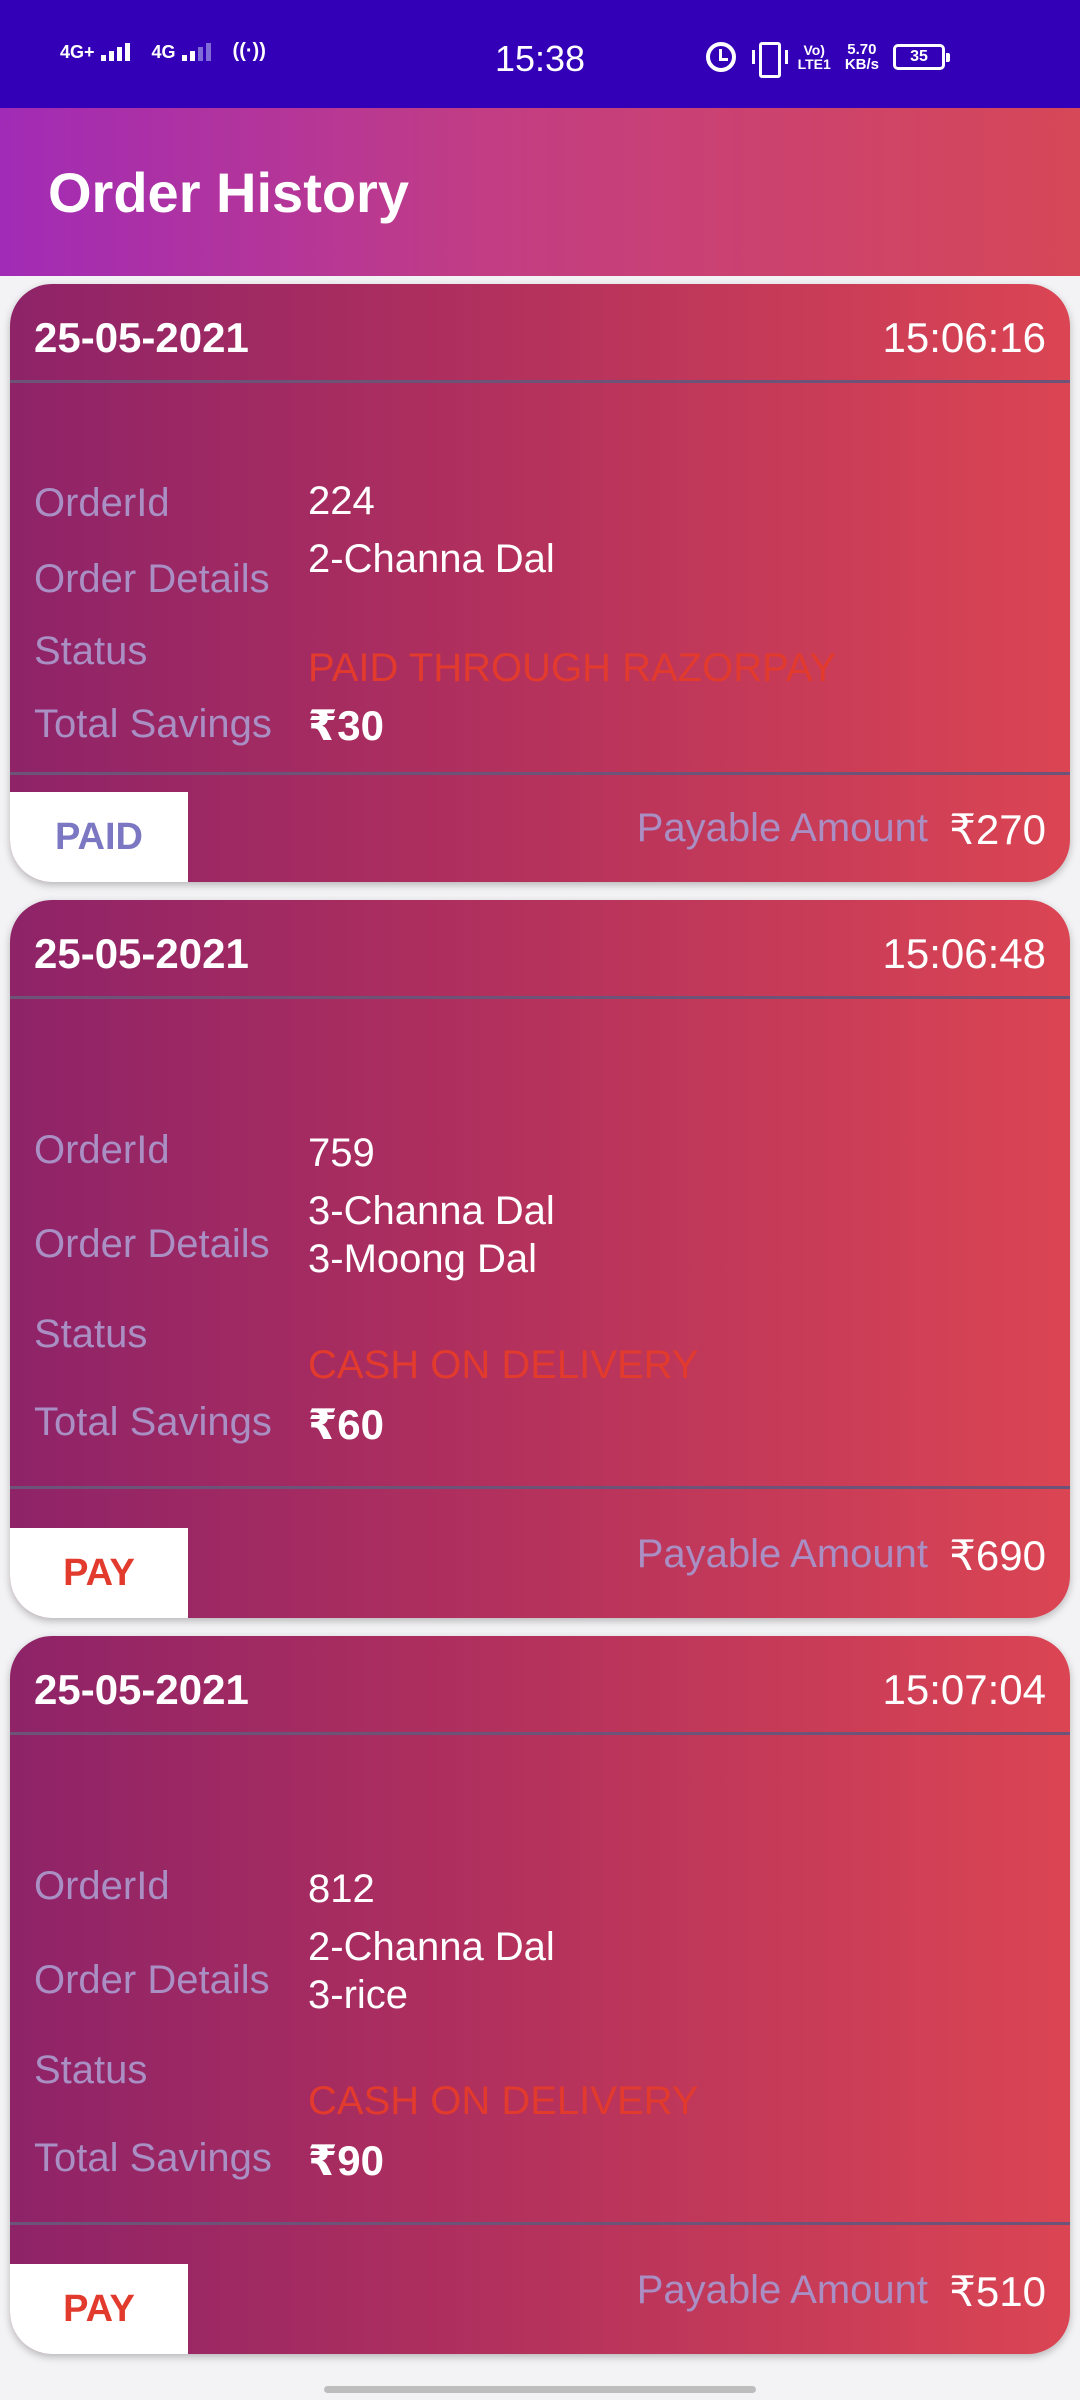 This screenshot has height=2400, width=1080. Describe the element at coordinates (964, 953) in the screenshot. I see `order-time: 15:06:48` at that location.